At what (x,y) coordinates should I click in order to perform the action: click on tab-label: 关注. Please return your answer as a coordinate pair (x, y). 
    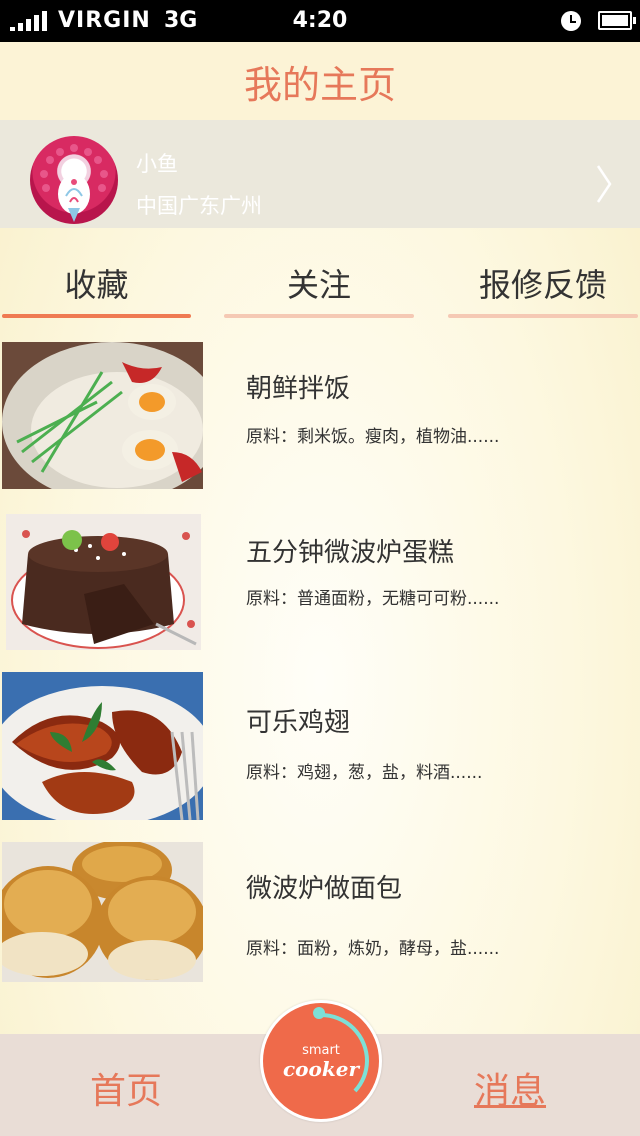
    Looking at the image, I should click on (318, 285).